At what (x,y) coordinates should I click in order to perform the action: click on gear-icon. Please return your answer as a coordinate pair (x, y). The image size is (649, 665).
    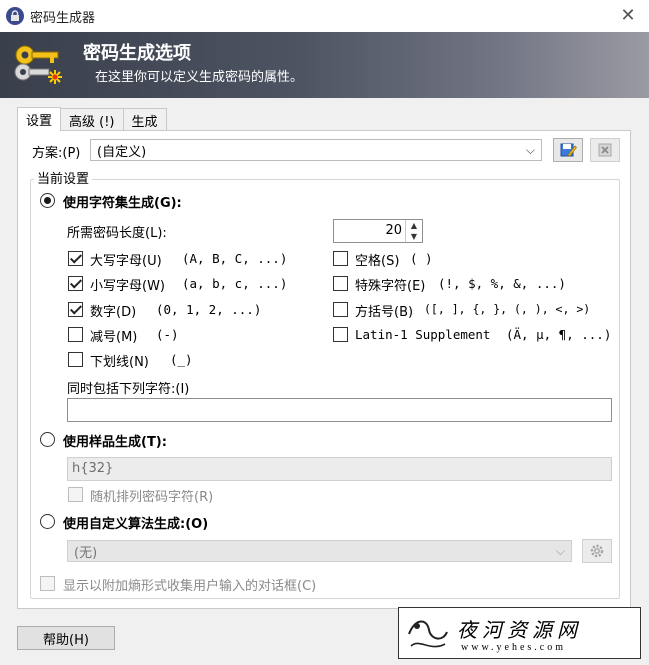
    Looking at the image, I should click on (597, 551).